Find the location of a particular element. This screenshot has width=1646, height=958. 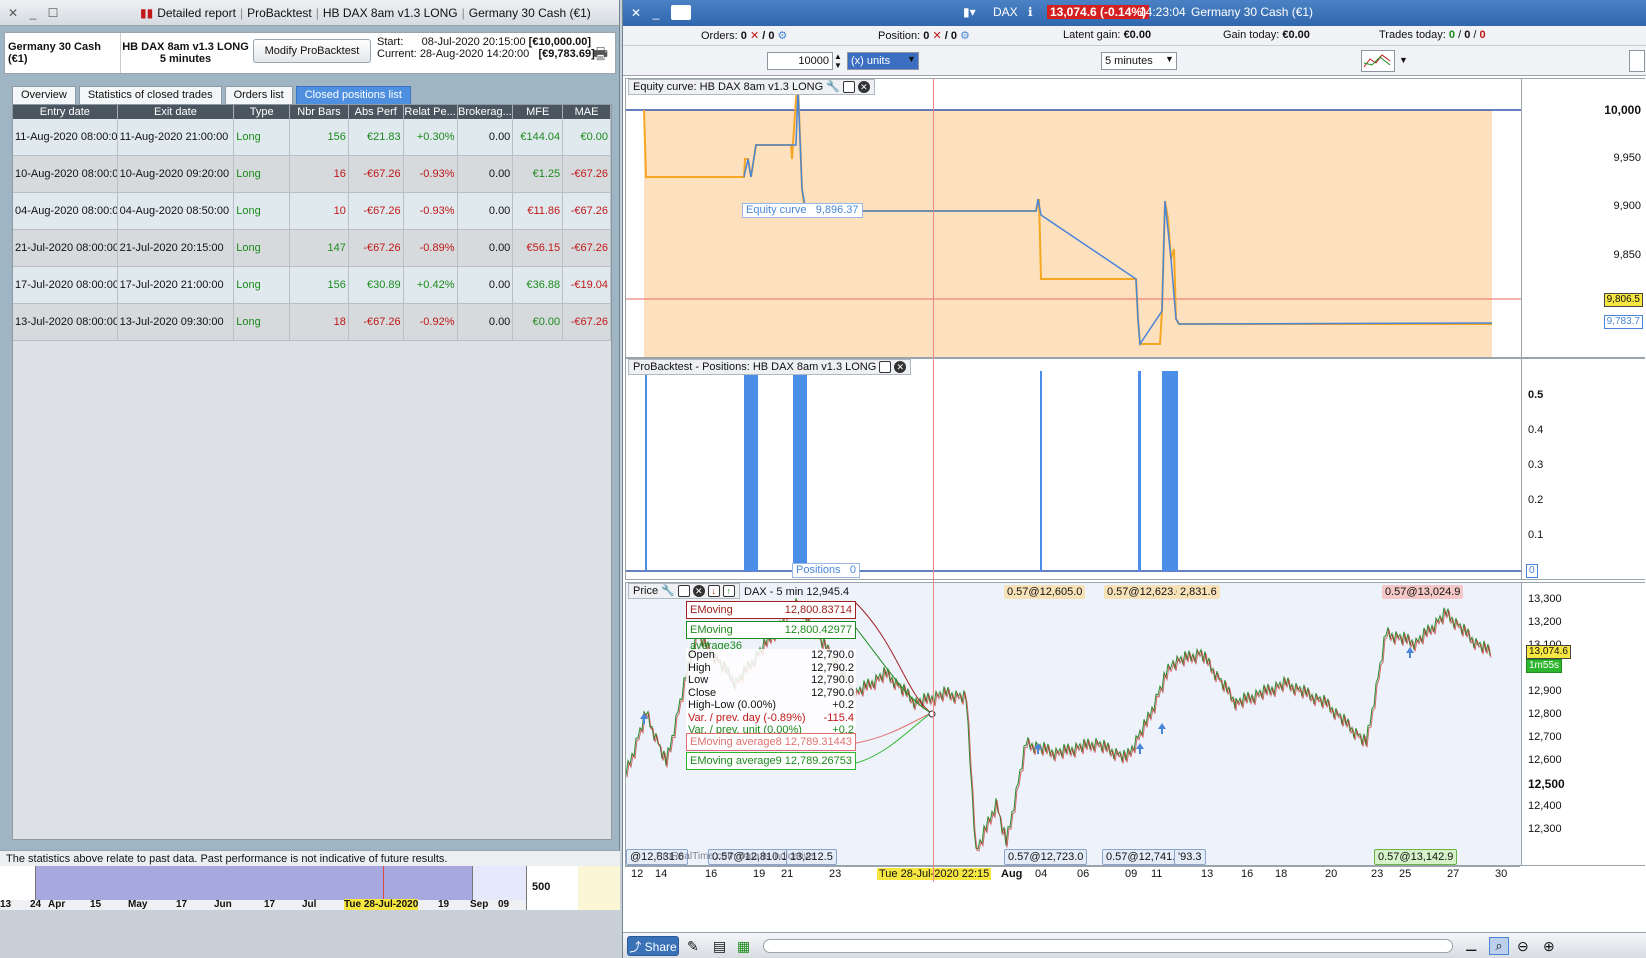

maximize-icon: ☐ is located at coordinates (53, 13).